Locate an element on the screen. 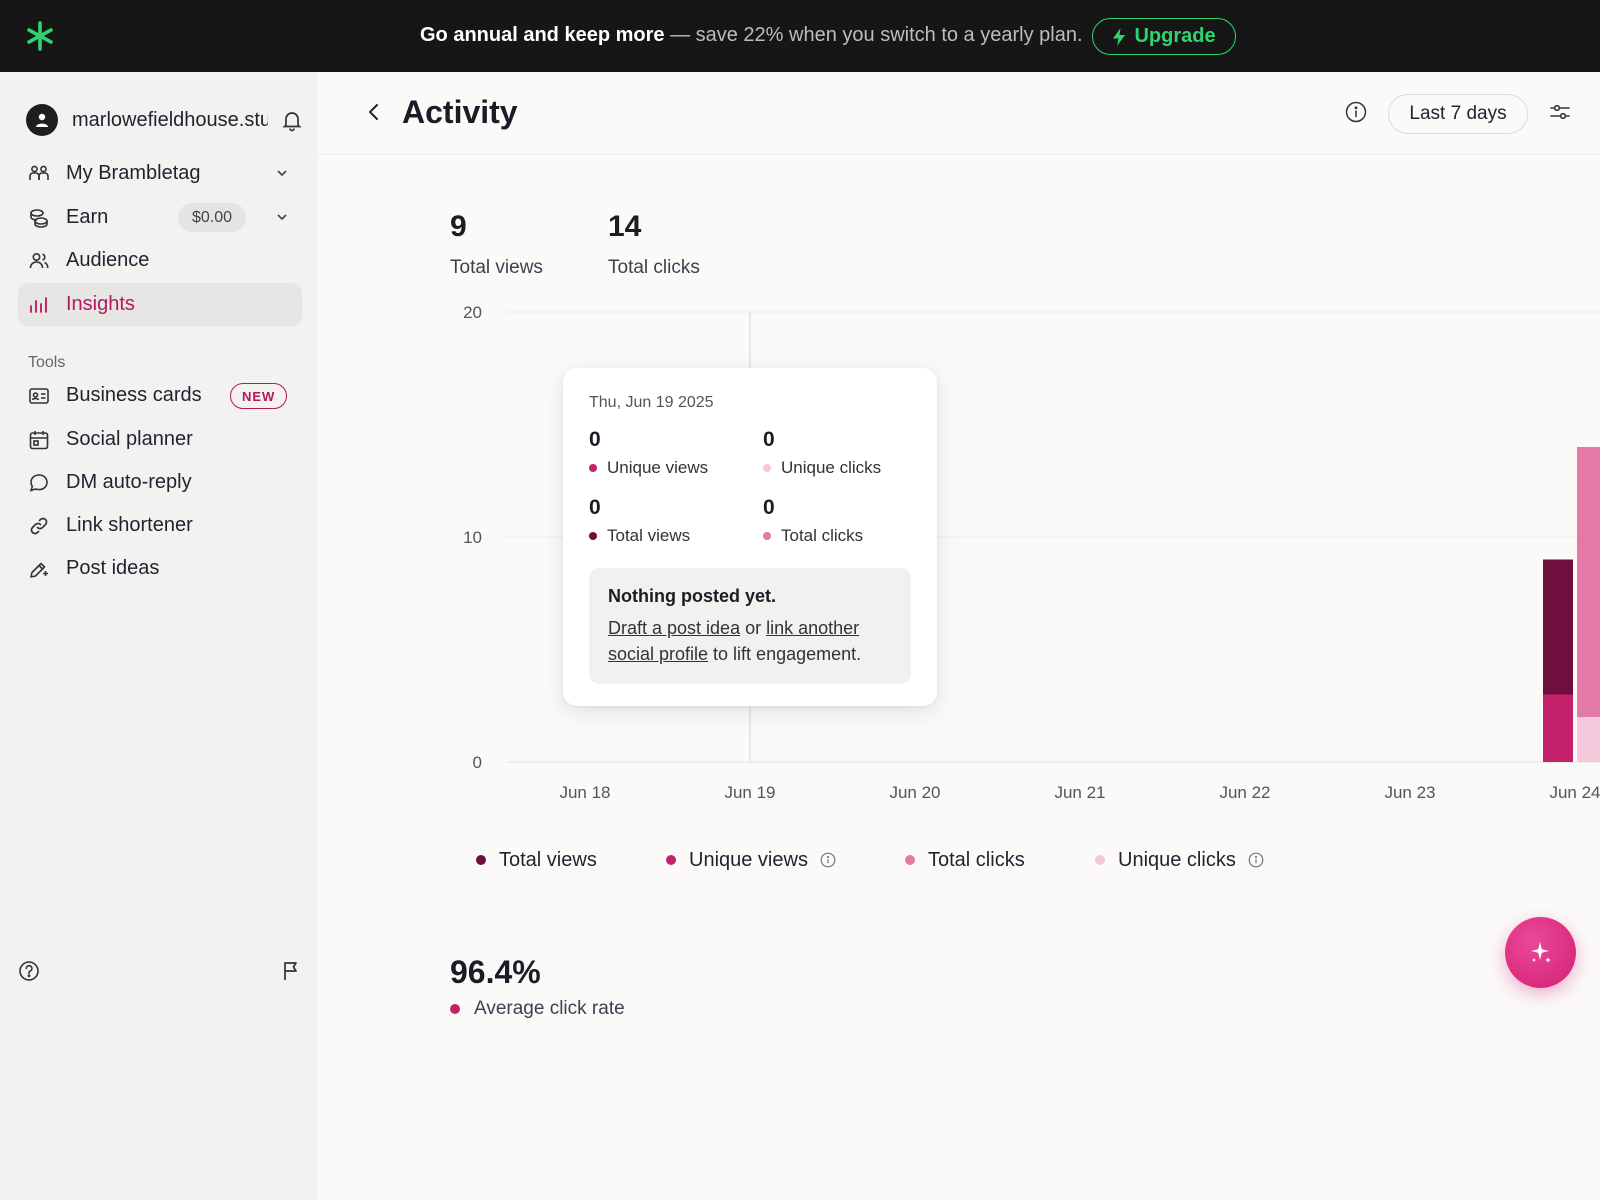  id-card-icon is located at coordinates (39, 395).